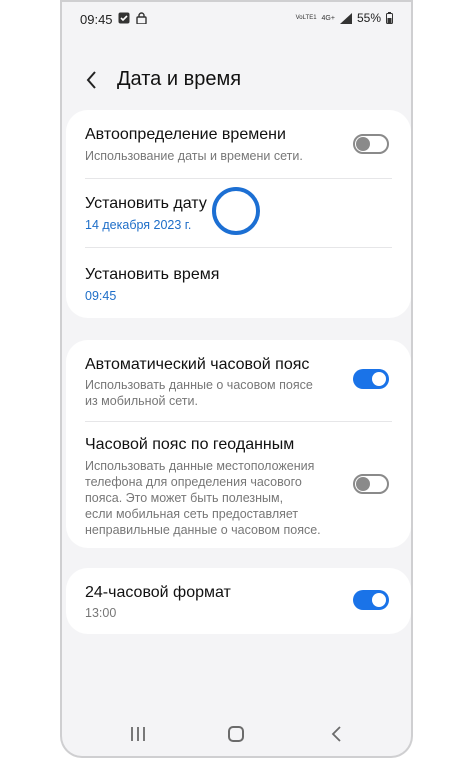  What do you see at coordinates (185, 134) in the screenshot?
I see `auto-time-title: Автоопределение времени` at bounding box center [185, 134].